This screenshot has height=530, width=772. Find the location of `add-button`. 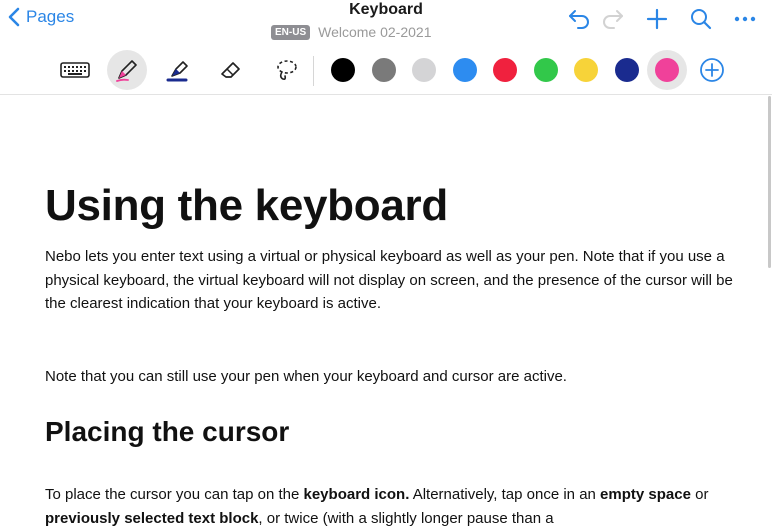

add-button is located at coordinates (657, 19).